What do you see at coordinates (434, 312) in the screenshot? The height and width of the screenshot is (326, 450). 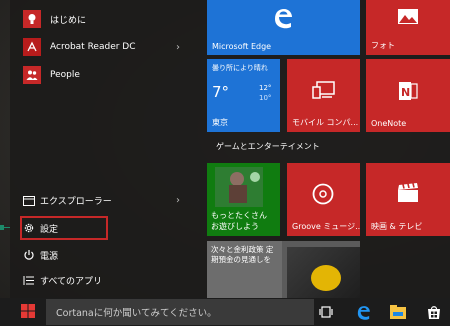 I see `store-icon` at bounding box center [434, 312].